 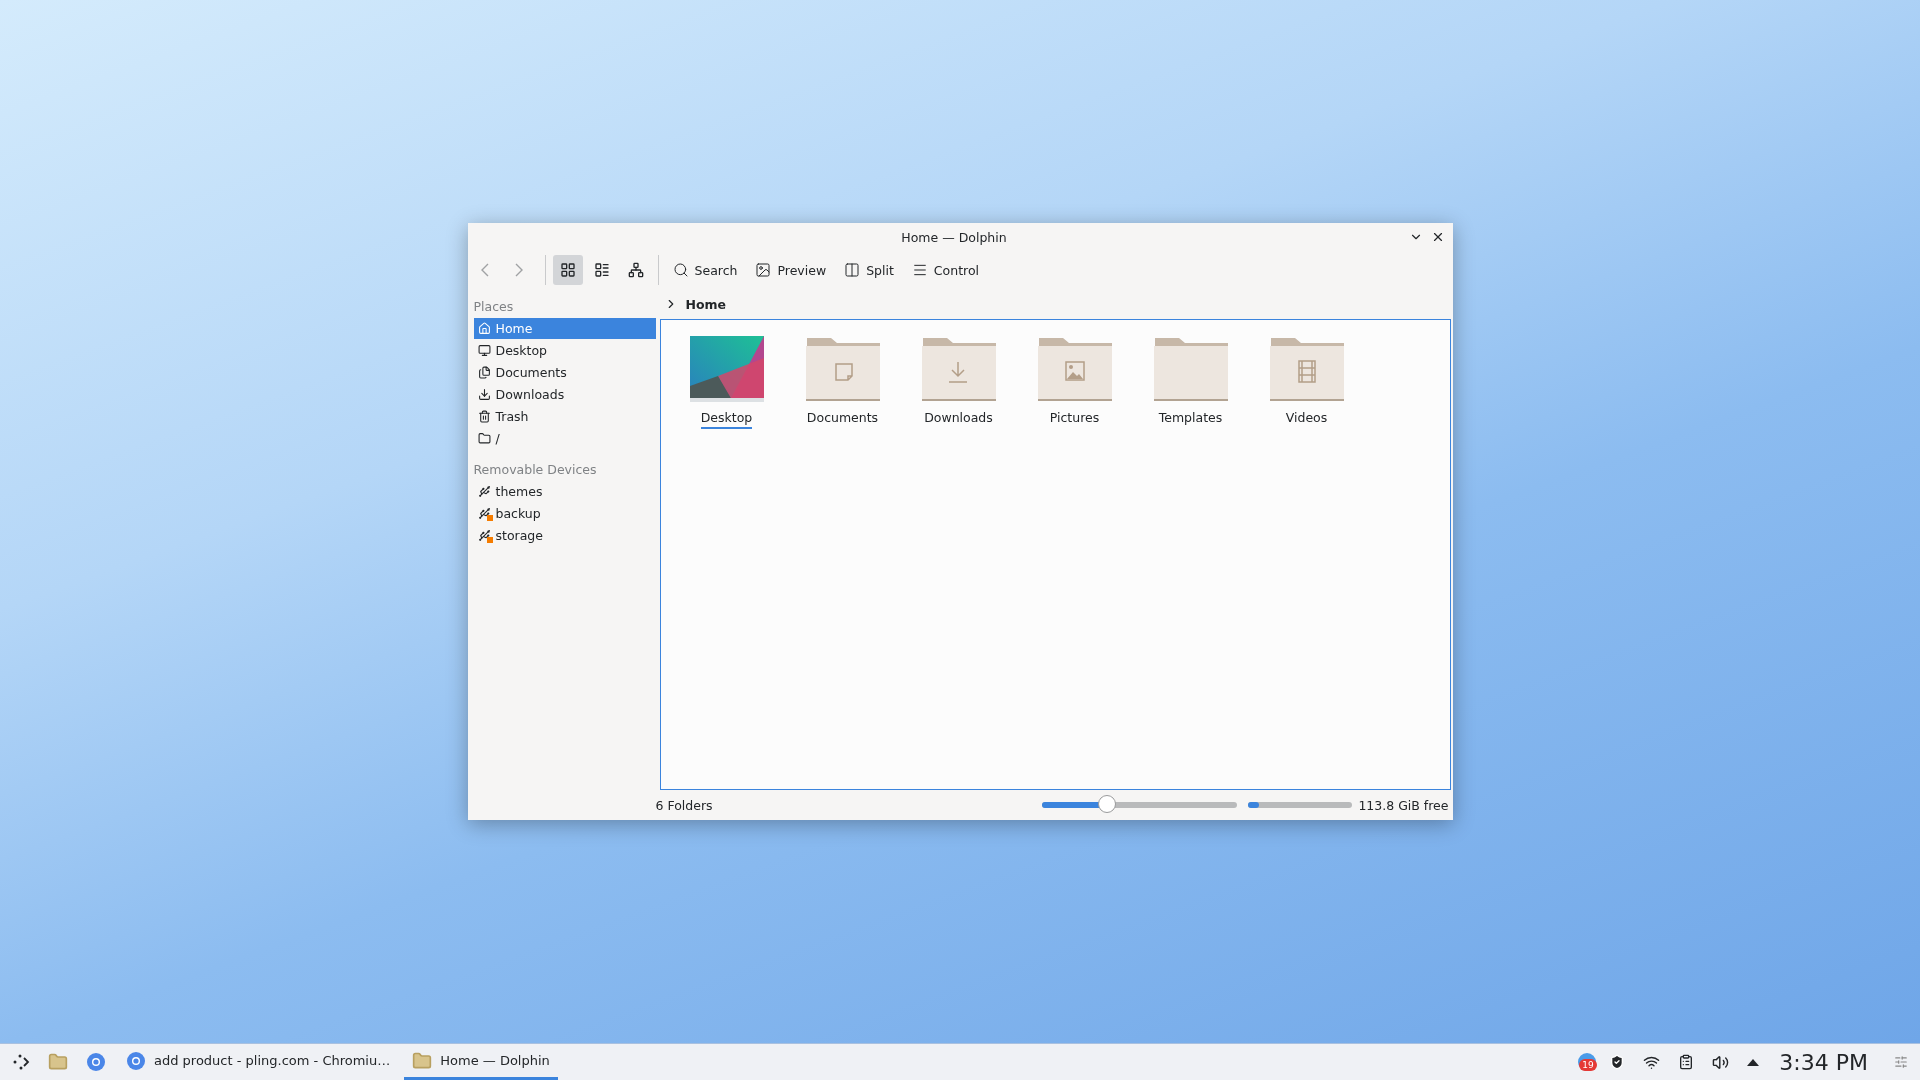 I want to click on document-icon, so click(x=484, y=372).